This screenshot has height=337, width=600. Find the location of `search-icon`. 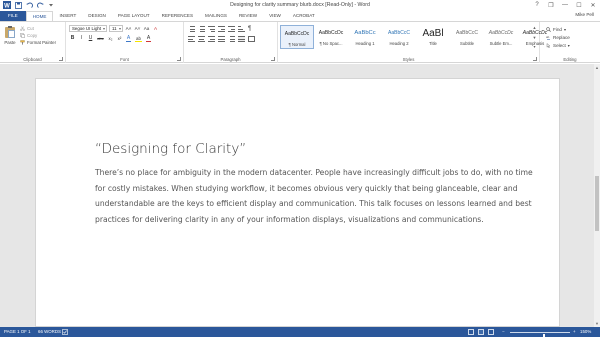

search-icon is located at coordinates (548, 29).